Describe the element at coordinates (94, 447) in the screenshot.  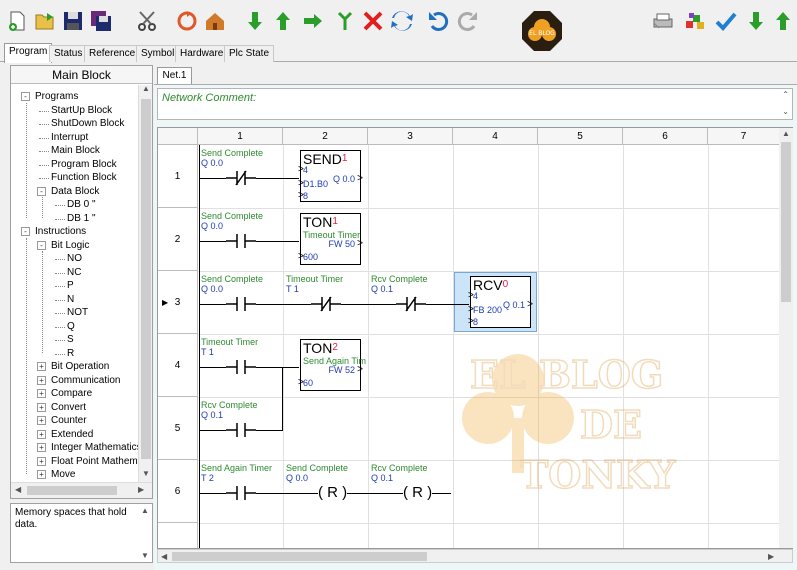
I see `tree-node: Integer Mathematics` at that location.